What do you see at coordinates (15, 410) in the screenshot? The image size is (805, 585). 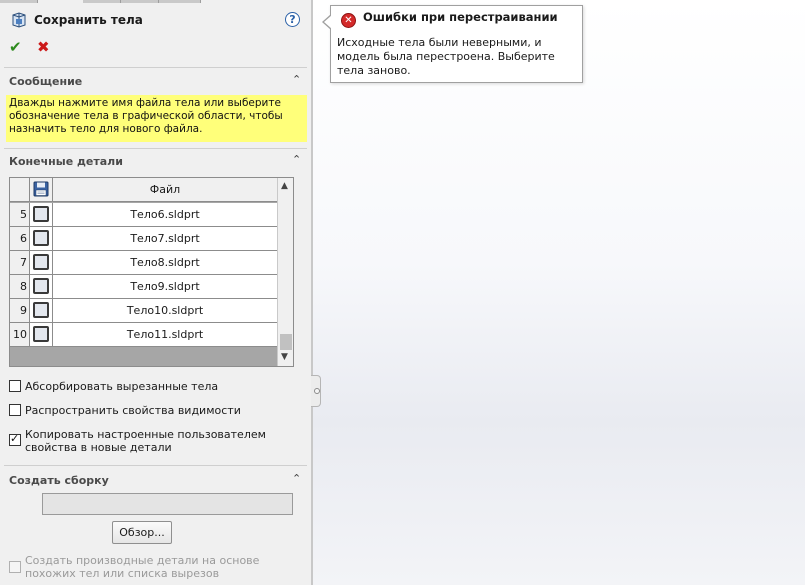 I see `propagate-visual-checkbox` at bounding box center [15, 410].